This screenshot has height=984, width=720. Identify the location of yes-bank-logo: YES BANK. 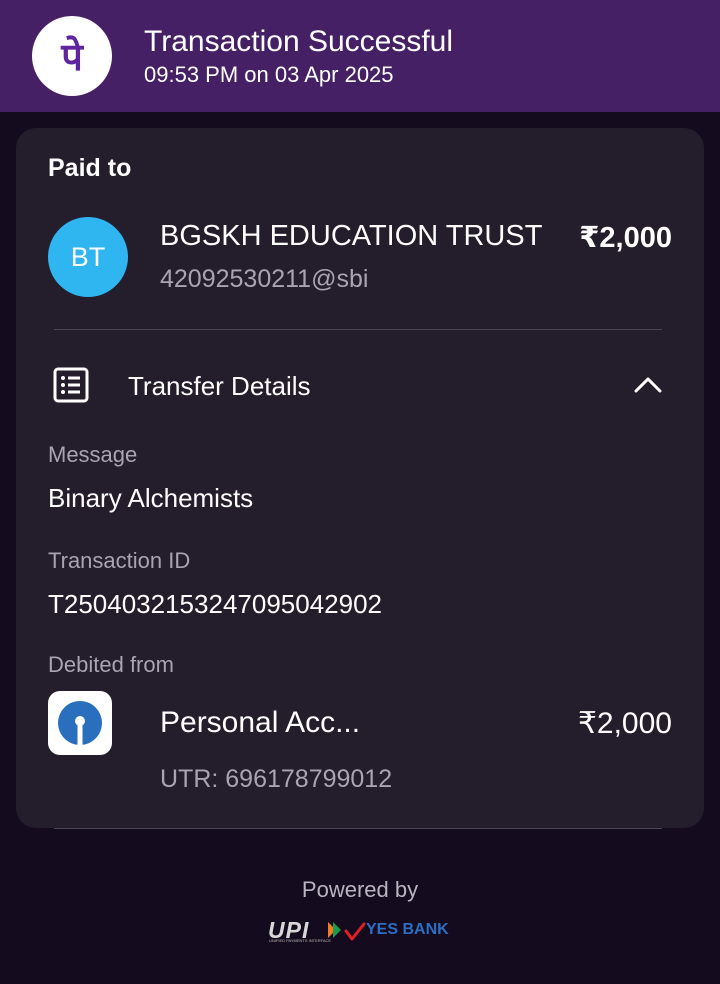
(407, 929).